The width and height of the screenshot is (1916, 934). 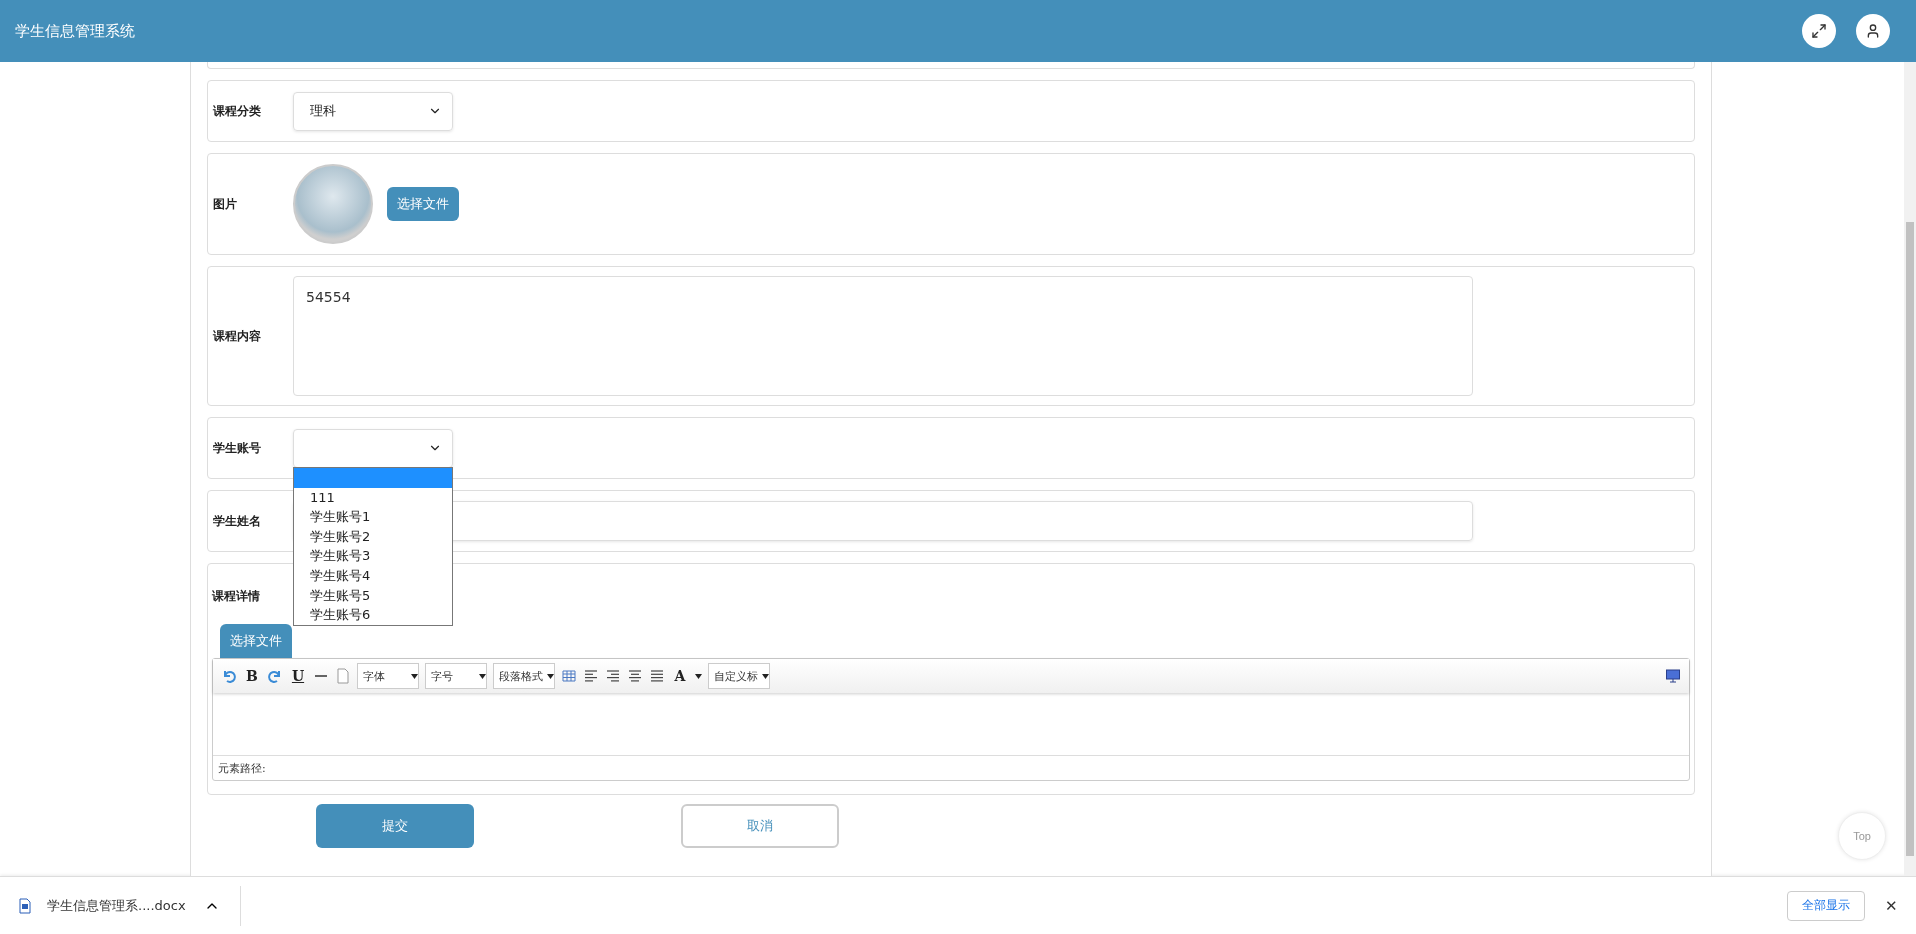 I want to click on undo-icon, so click(x=229, y=676).